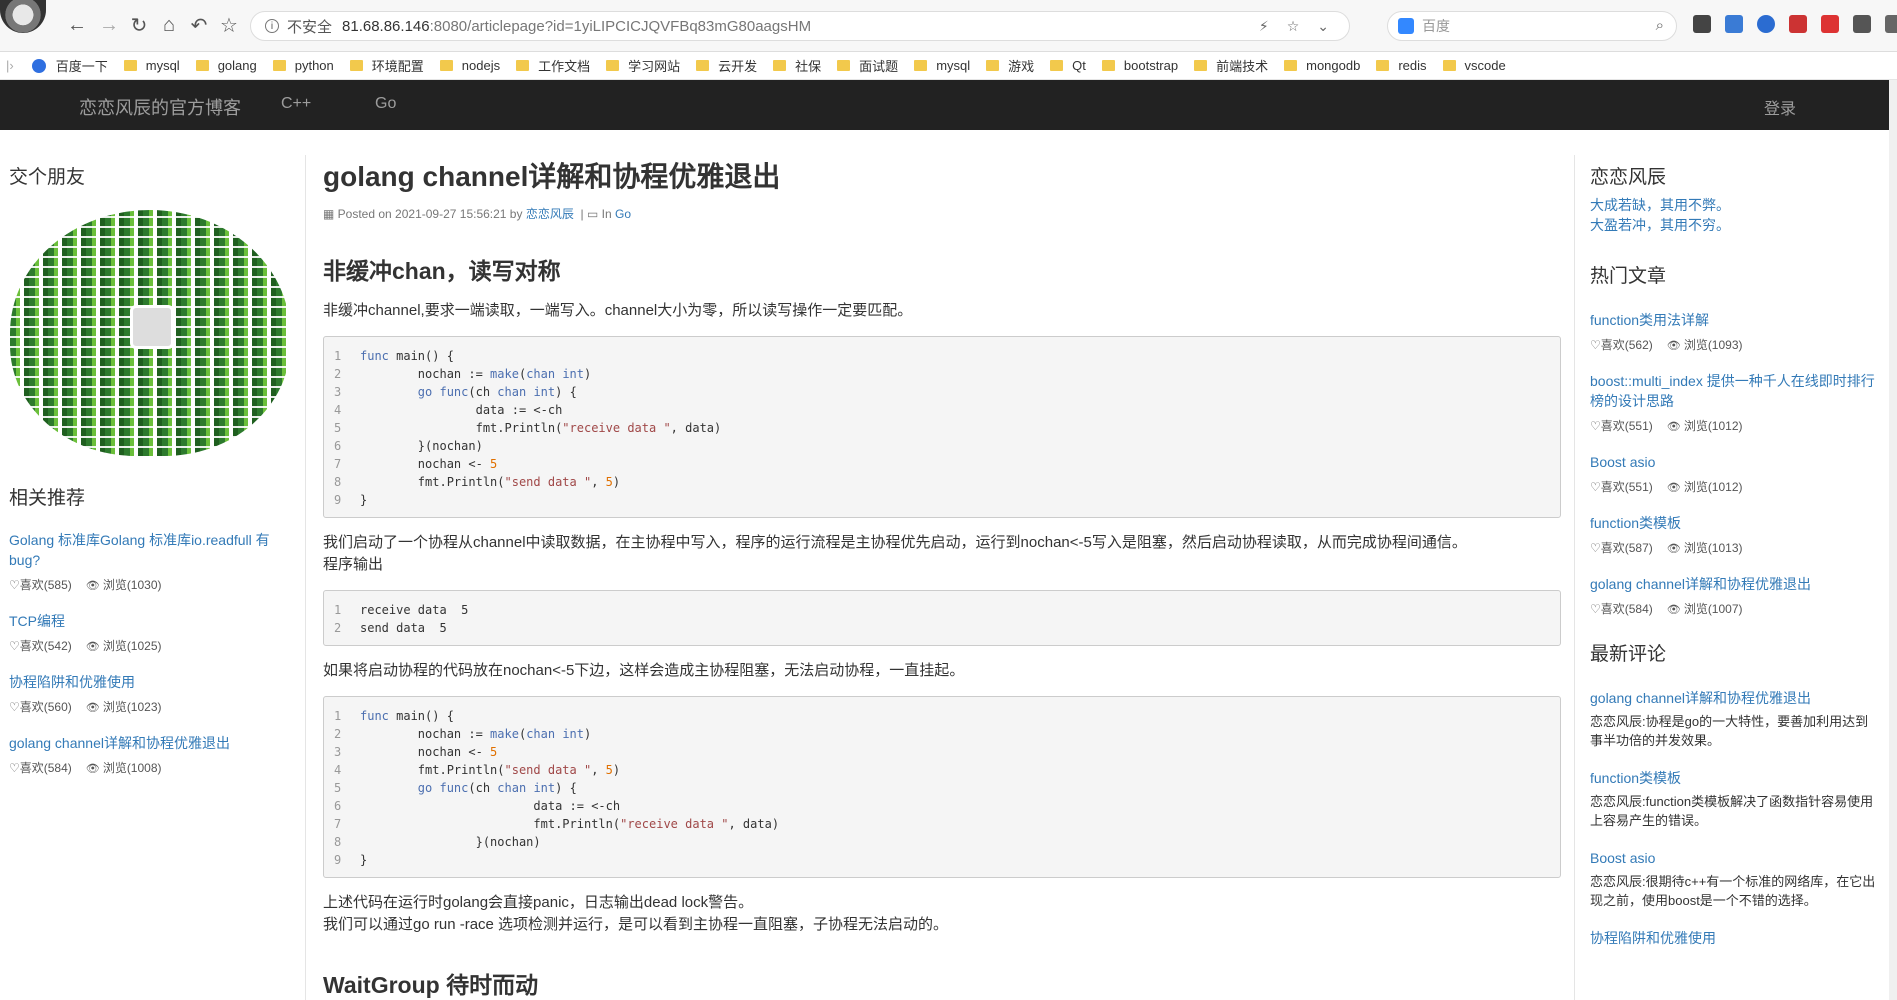  What do you see at coordinates (1660, 225) in the screenshot?
I see `motto-2: 大盈若冲，其用不穷。` at bounding box center [1660, 225].